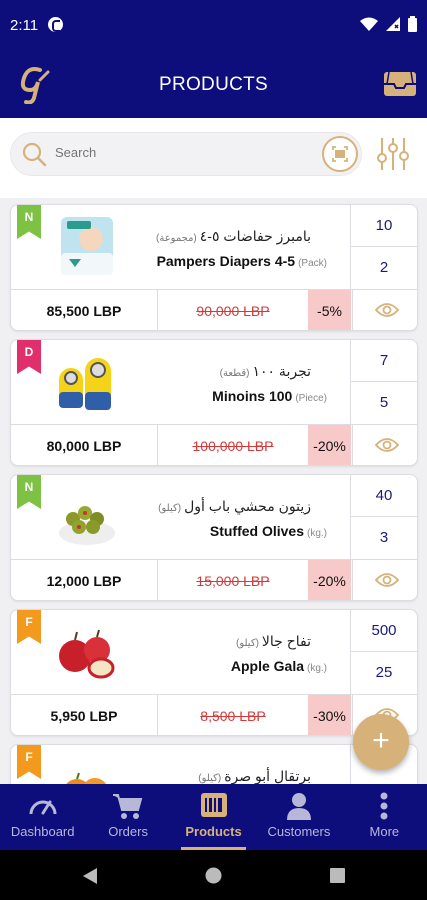  What do you see at coordinates (384, 672) in the screenshot?
I see `quantity-bottom: 25` at bounding box center [384, 672].